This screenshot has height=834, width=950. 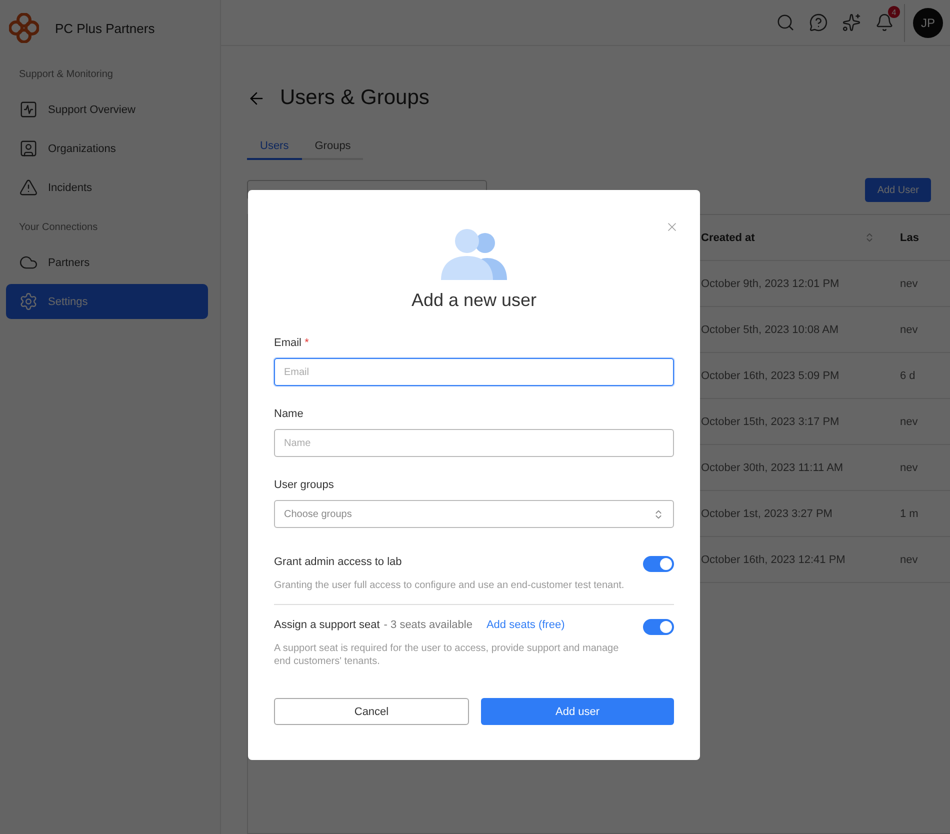 What do you see at coordinates (304, 485) in the screenshot?
I see `field-label: User groups` at bounding box center [304, 485].